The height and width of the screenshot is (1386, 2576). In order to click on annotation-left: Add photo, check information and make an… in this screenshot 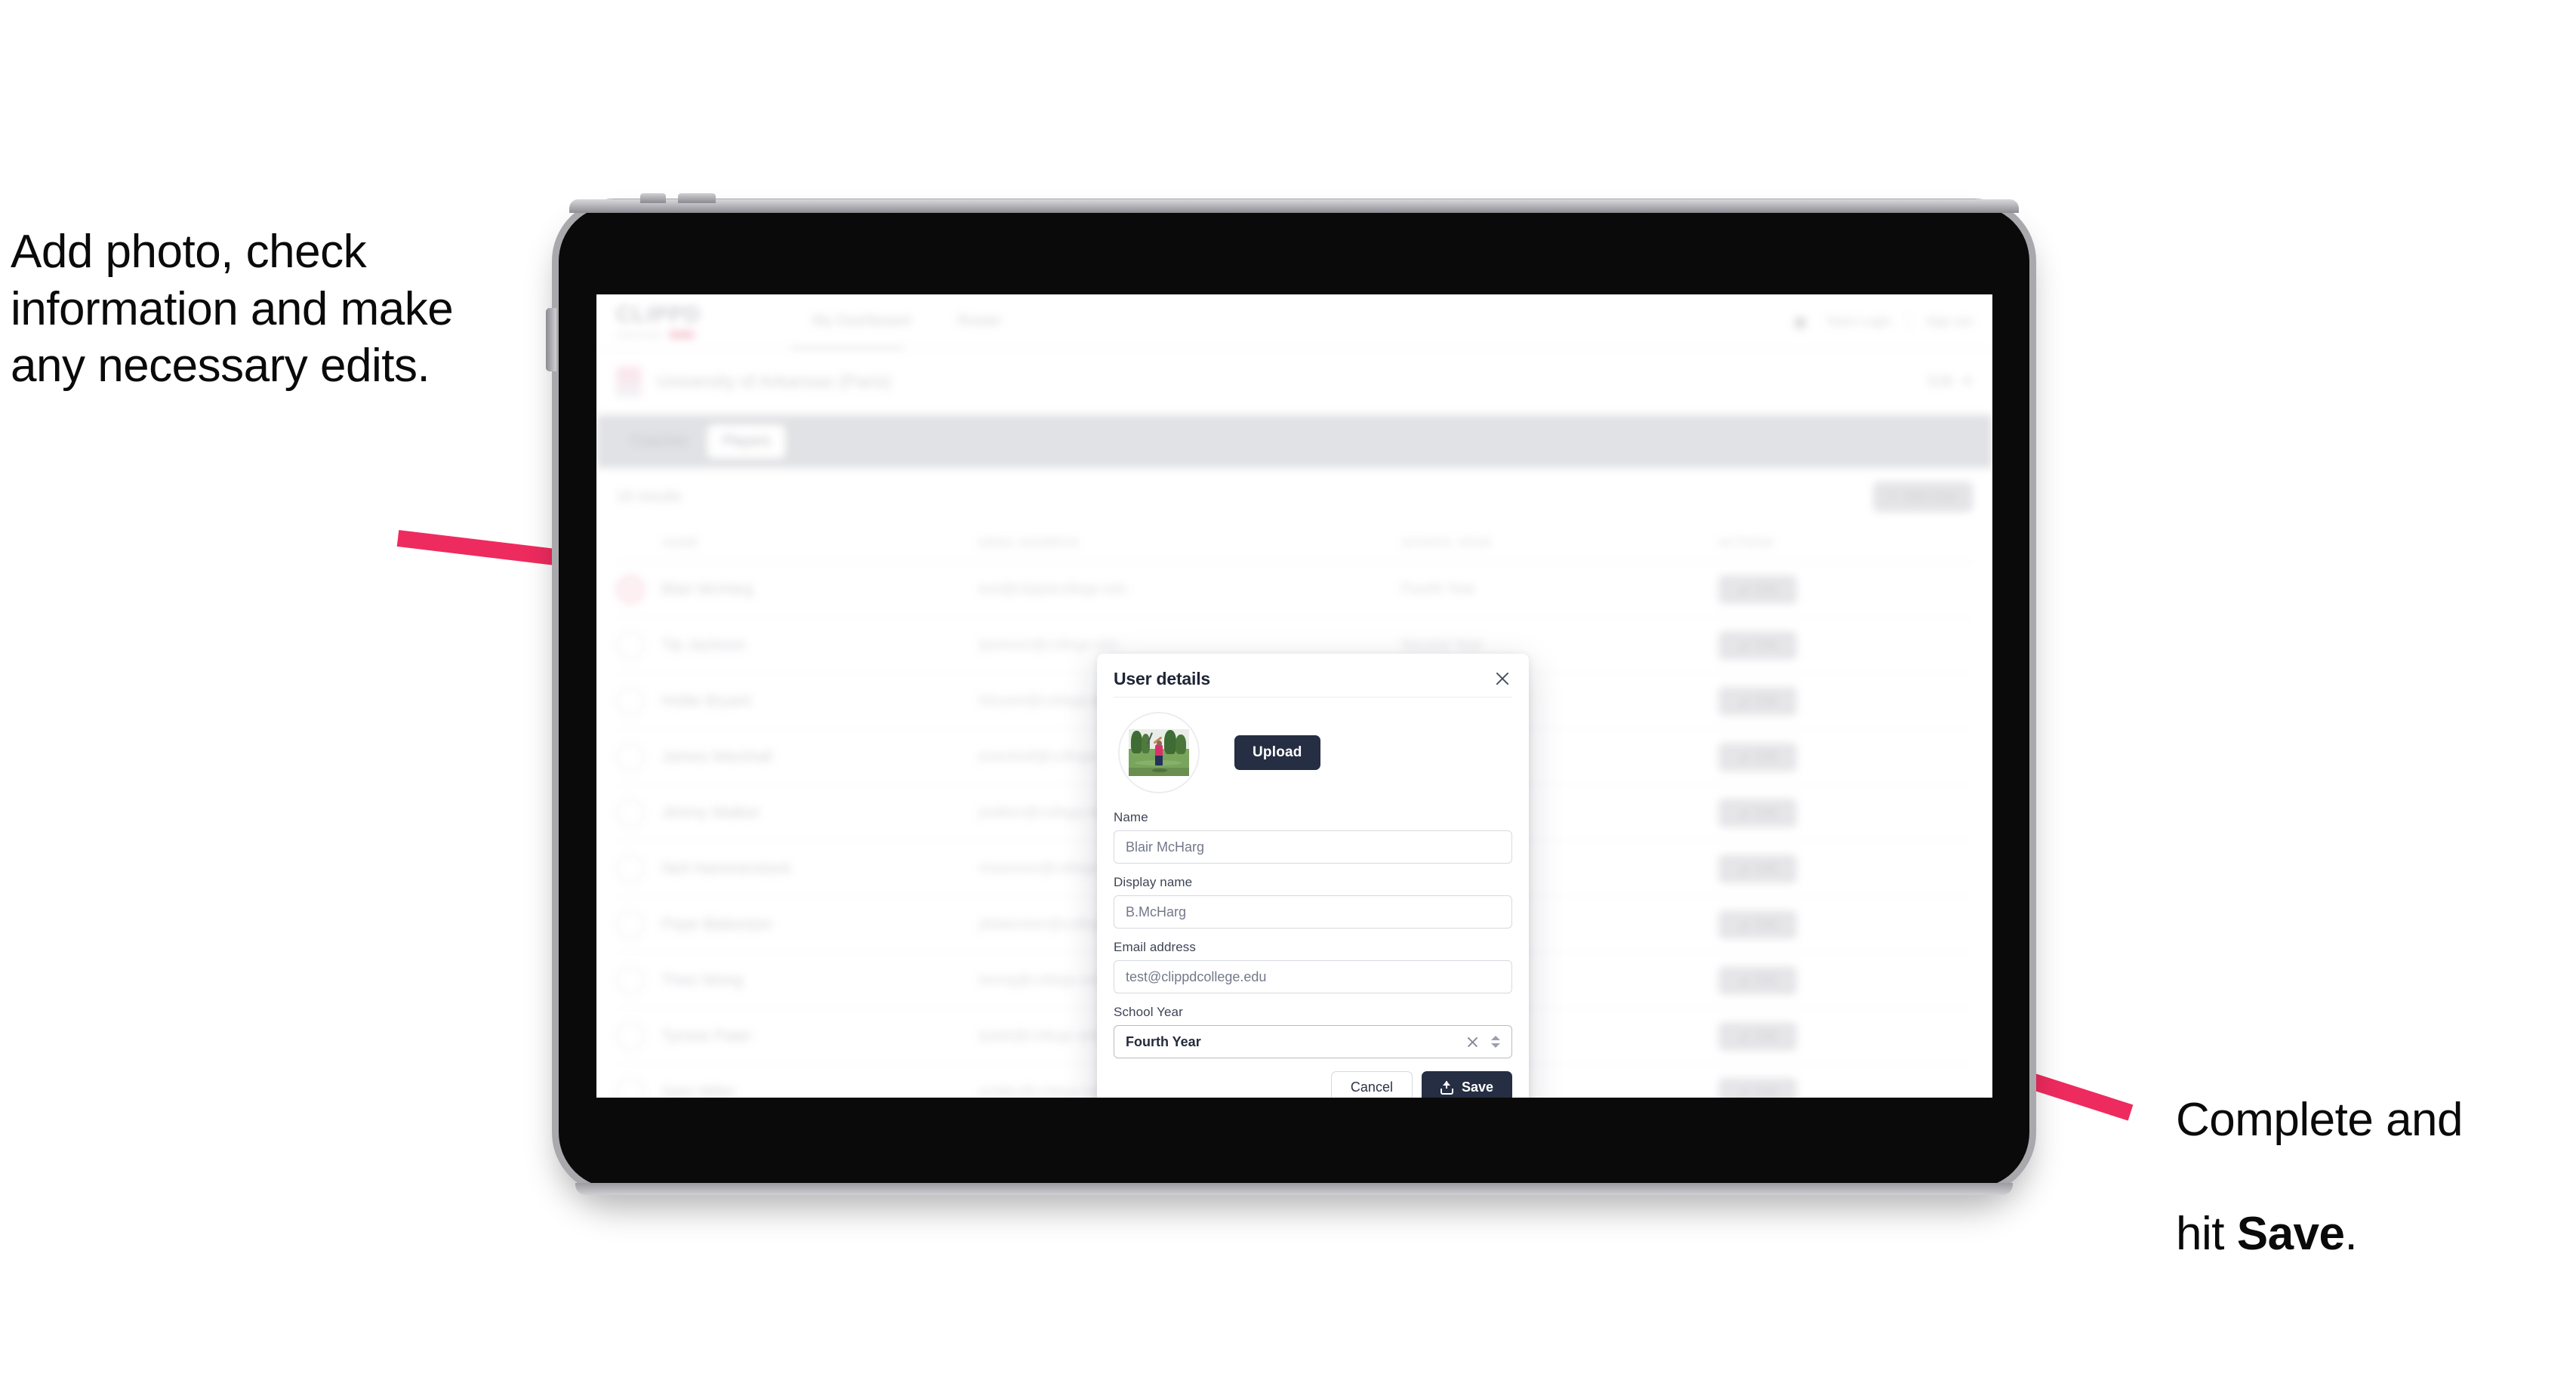, I will do `click(232, 309)`.